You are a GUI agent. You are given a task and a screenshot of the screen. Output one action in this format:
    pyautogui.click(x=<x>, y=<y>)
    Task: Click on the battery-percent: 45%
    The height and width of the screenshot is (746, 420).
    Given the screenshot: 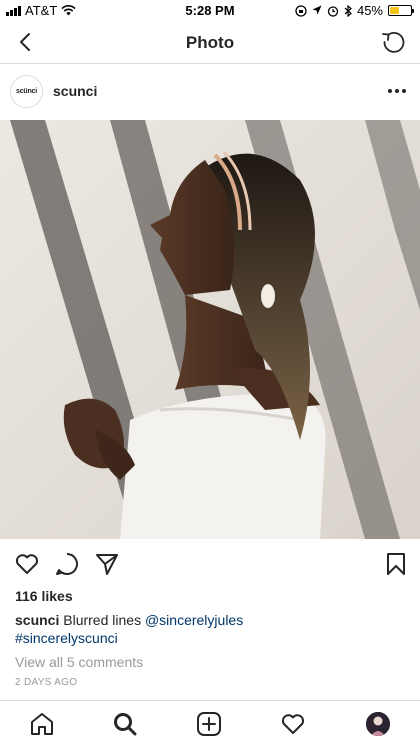 What is the action you would take?
    pyautogui.click(x=369, y=10)
    